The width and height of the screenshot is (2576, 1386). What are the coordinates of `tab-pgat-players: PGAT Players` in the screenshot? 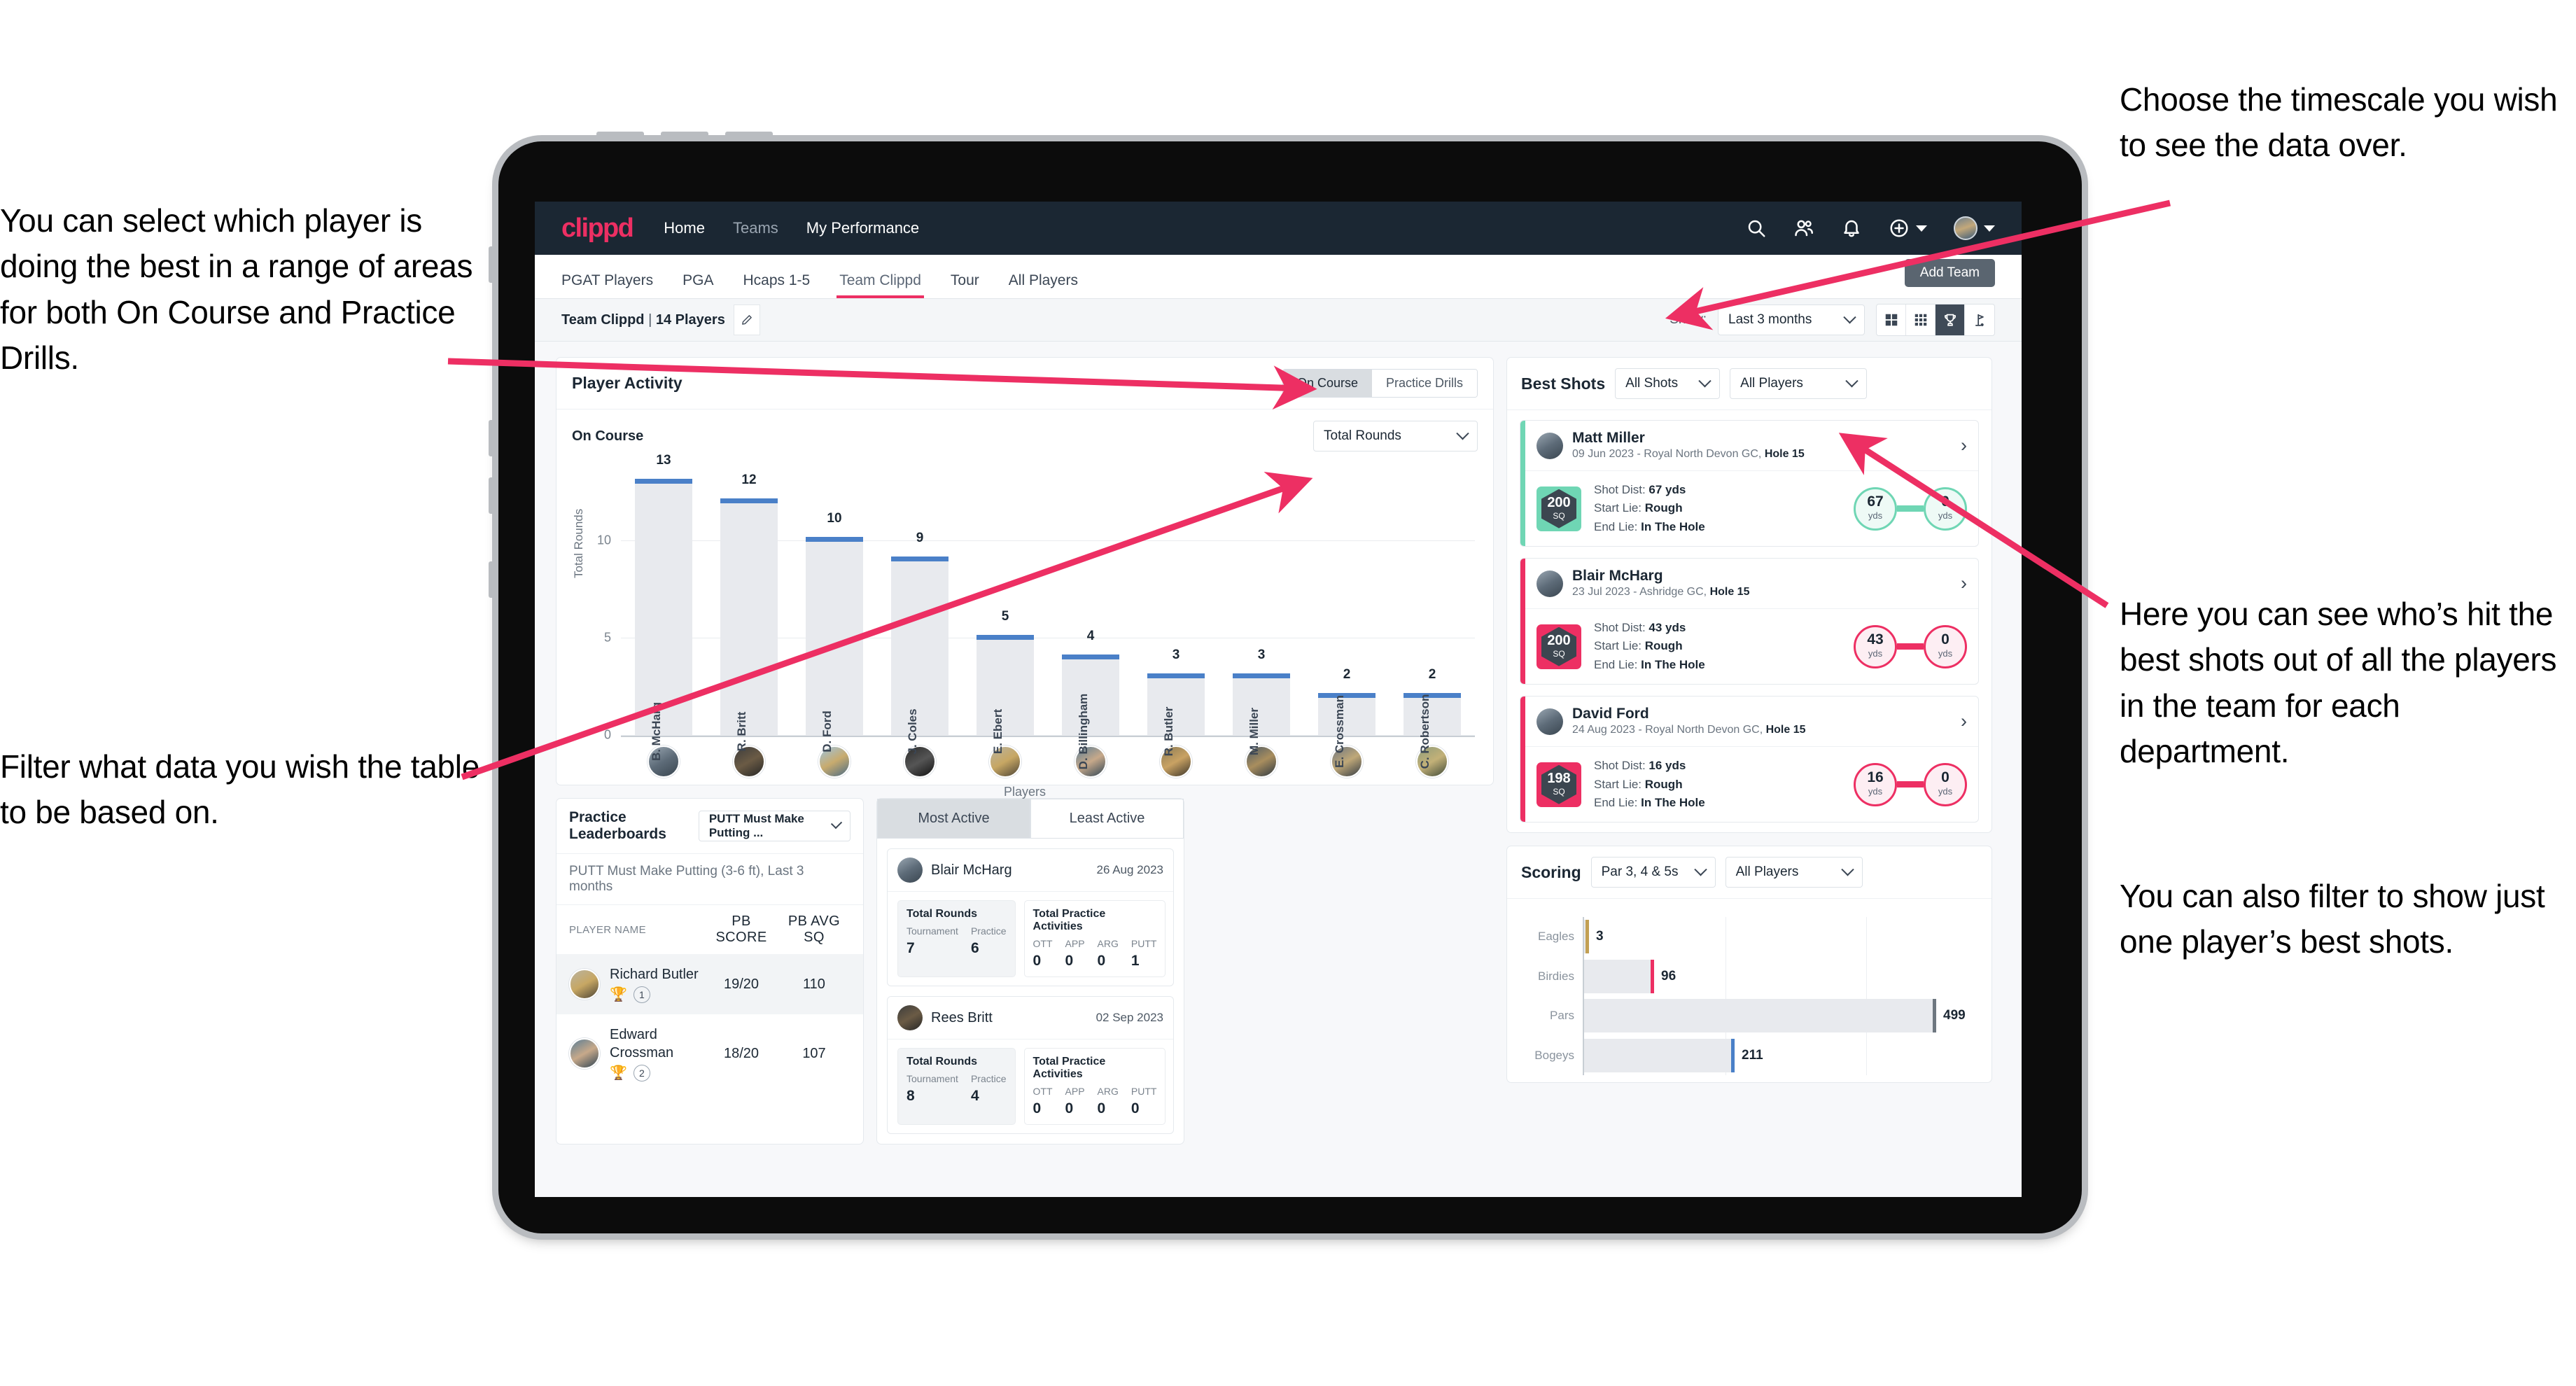 It's located at (607, 285).